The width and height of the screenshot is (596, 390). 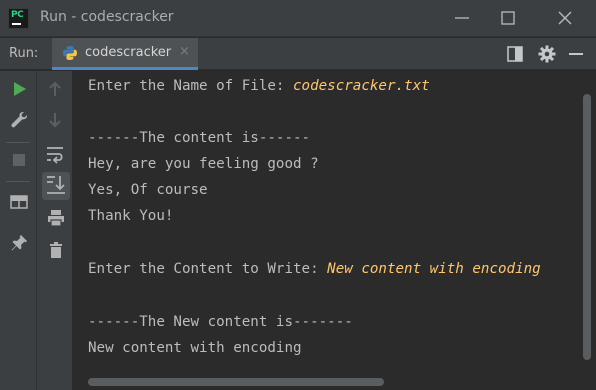 What do you see at coordinates (199, 138) in the screenshot?
I see `content-header: ------The content is------` at bounding box center [199, 138].